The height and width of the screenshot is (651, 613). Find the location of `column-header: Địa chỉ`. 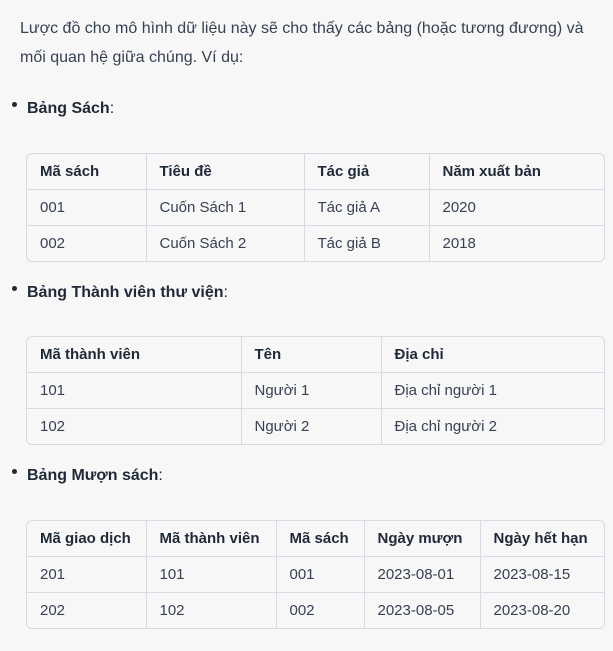

column-header: Địa chỉ is located at coordinates (492, 355).